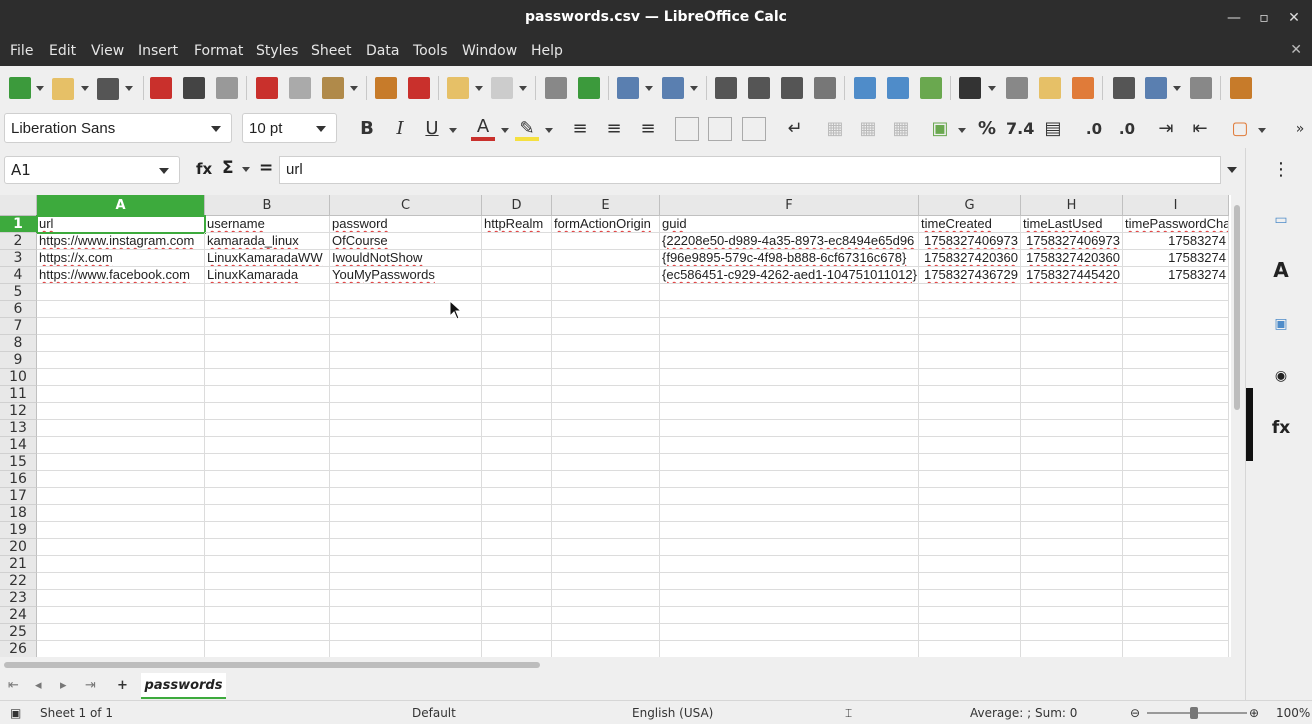 Image resolution: width=1312 pixels, height=724 pixels. I want to click on cell-C11, so click(406, 394).